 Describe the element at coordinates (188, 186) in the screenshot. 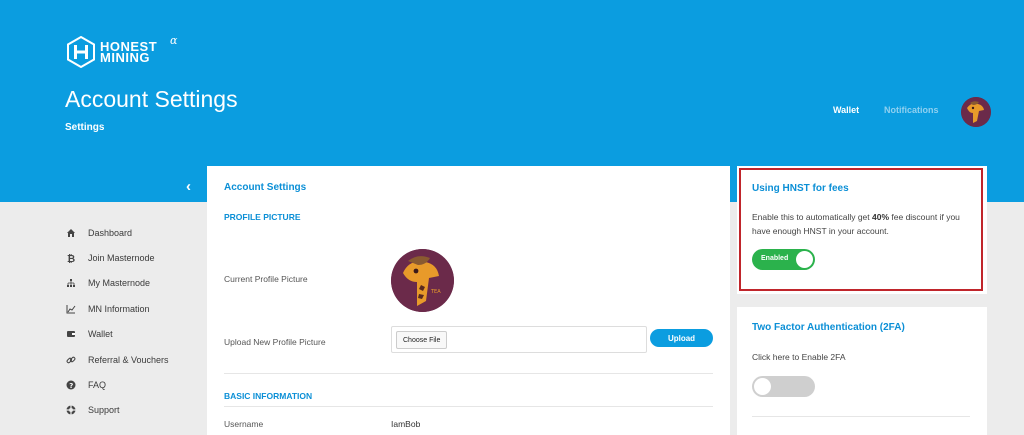

I see `chevron-left-icon: ‹` at that location.